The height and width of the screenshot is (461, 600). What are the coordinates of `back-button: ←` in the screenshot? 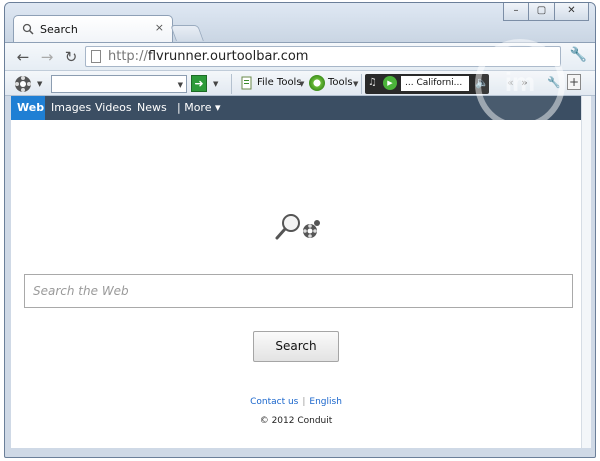 It's located at (23, 57).